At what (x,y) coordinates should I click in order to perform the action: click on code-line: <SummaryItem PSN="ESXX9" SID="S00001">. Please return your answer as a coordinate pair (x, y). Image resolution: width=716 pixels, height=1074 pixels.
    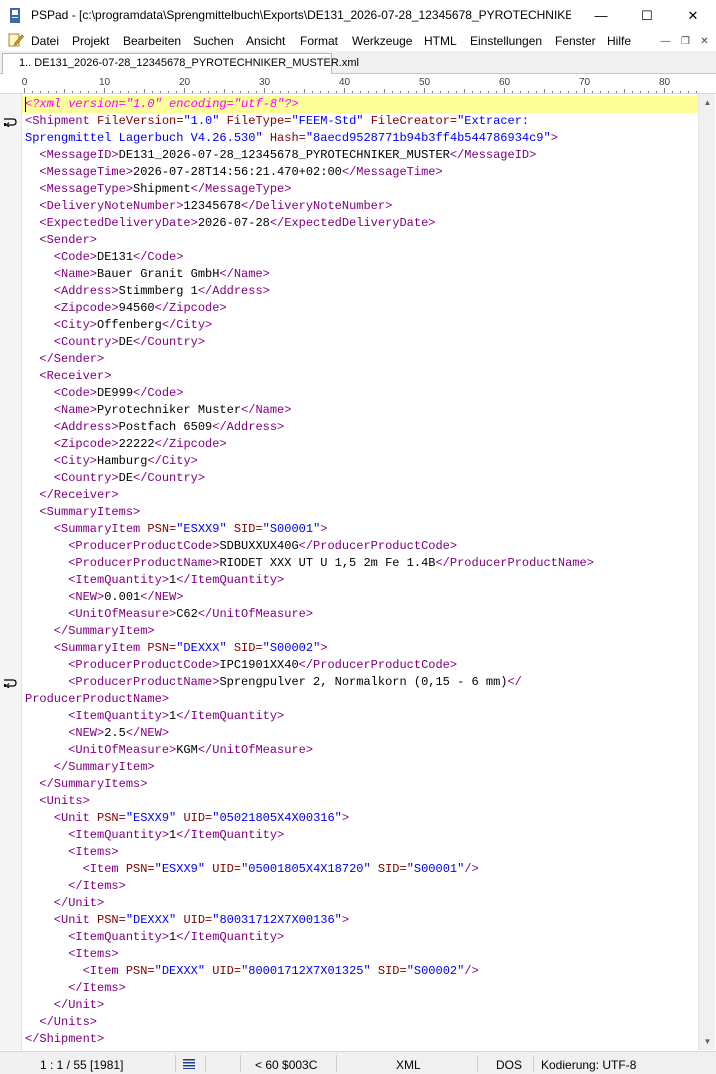
    Looking at the image, I should click on (176, 529).